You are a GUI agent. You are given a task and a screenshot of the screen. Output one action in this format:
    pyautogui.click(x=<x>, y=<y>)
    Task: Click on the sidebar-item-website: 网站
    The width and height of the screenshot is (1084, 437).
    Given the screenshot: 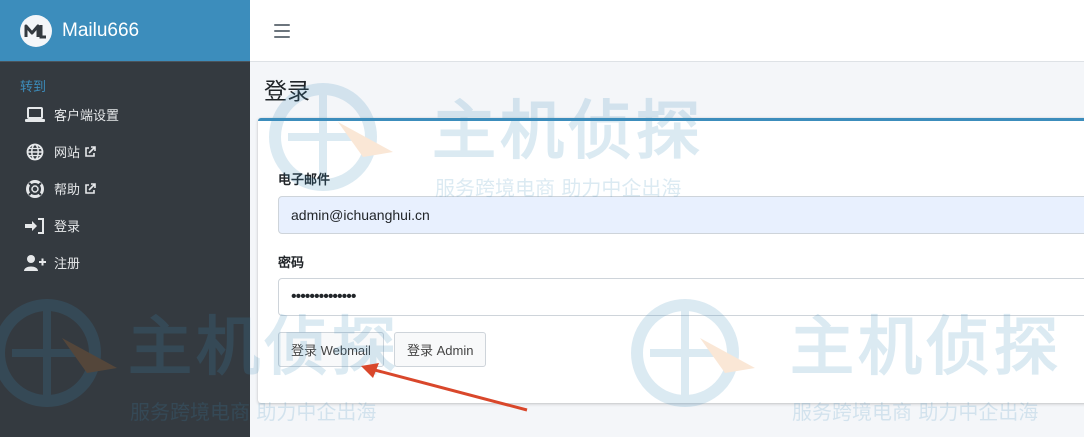 What is the action you would take?
    pyautogui.click(x=125, y=151)
    